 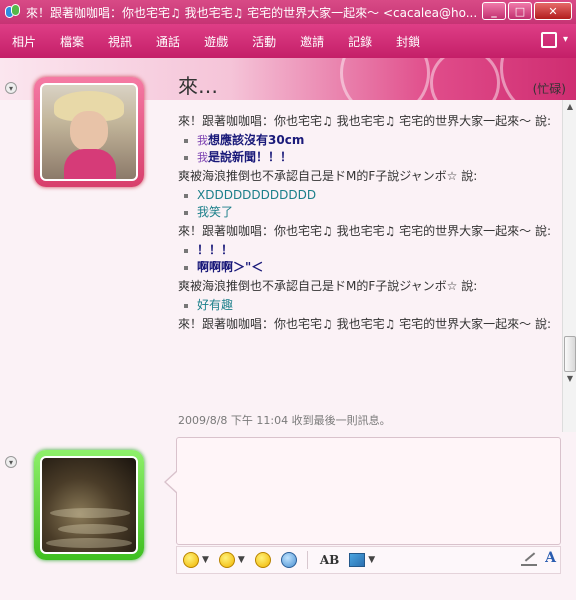 I want to click on user-avatar, so click(x=89, y=505).